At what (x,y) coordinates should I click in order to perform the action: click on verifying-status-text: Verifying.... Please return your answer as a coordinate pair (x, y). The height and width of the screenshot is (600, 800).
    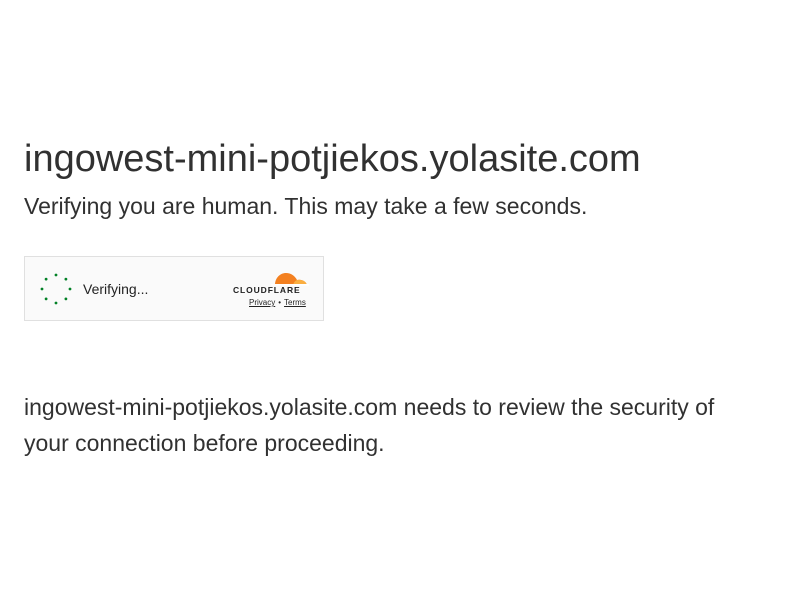
    Looking at the image, I should click on (116, 289).